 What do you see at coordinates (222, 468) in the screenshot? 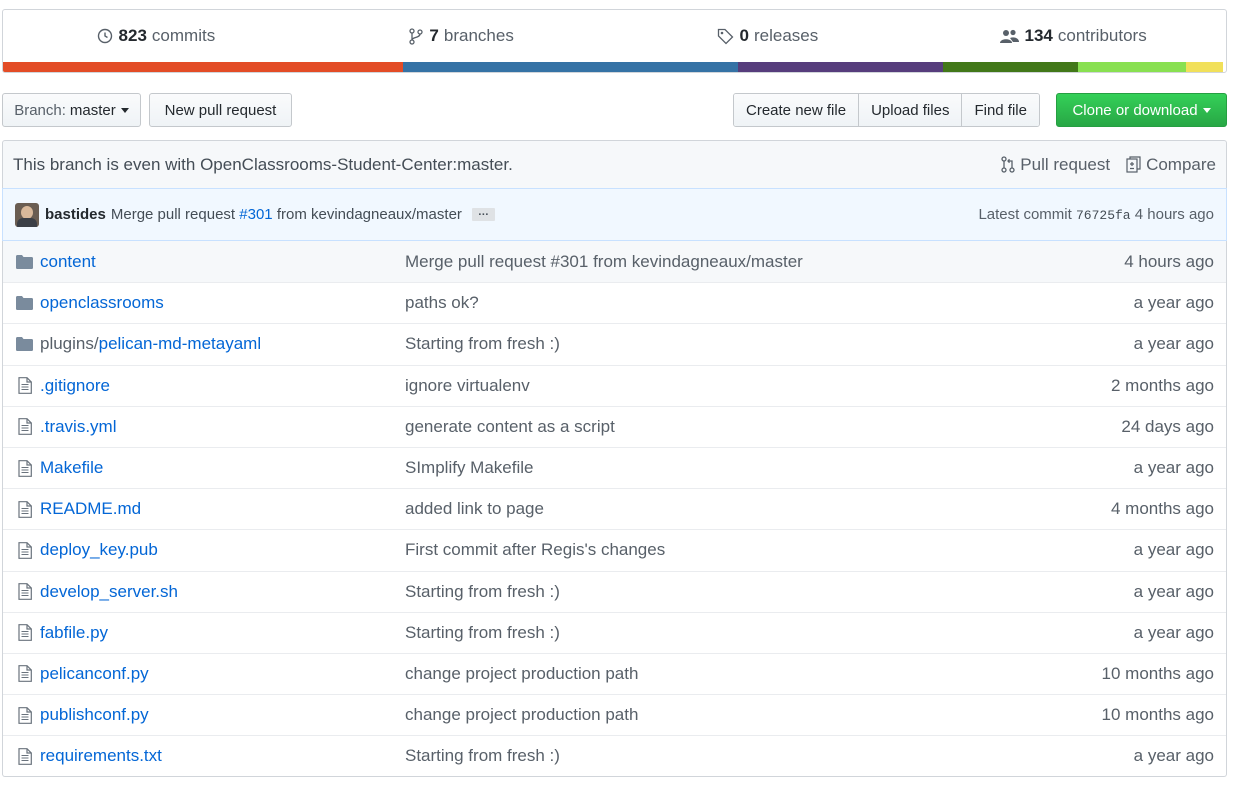
I see `file-name-link: Makefile` at bounding box center [222, 468].